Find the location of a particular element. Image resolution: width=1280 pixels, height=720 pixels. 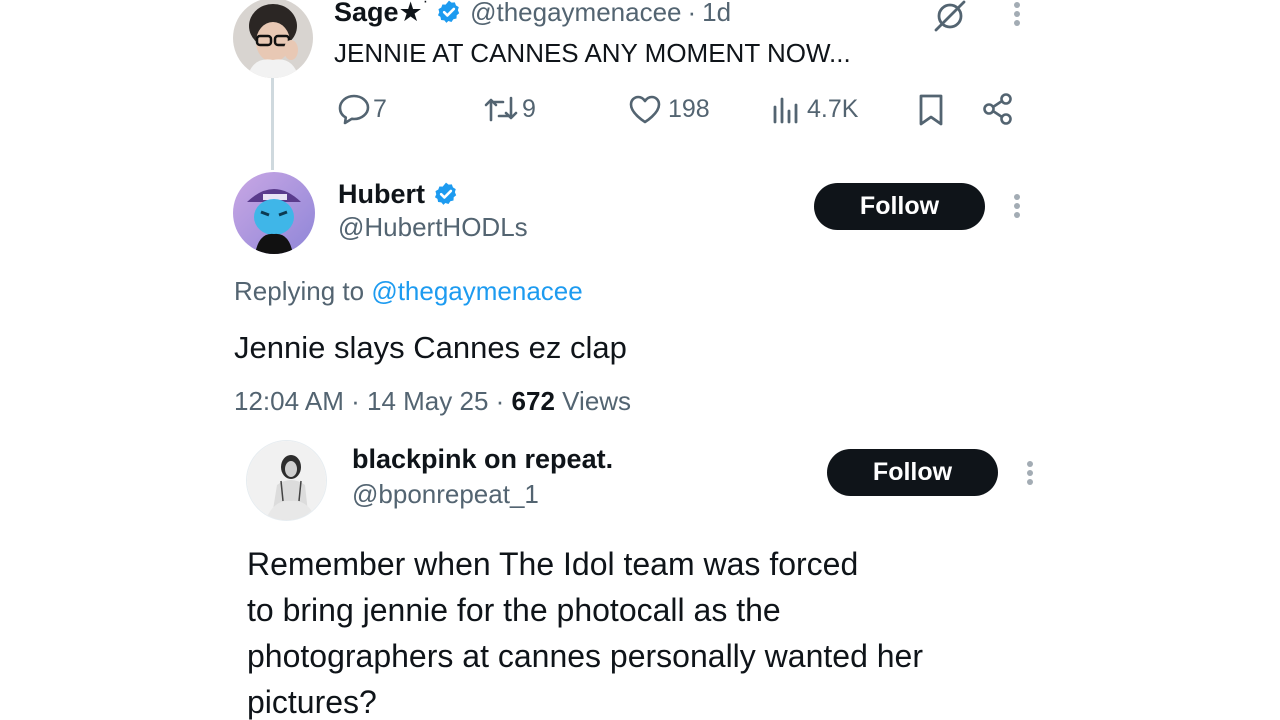

quote-text-line: pictures? is located at coordinates (312, 702).